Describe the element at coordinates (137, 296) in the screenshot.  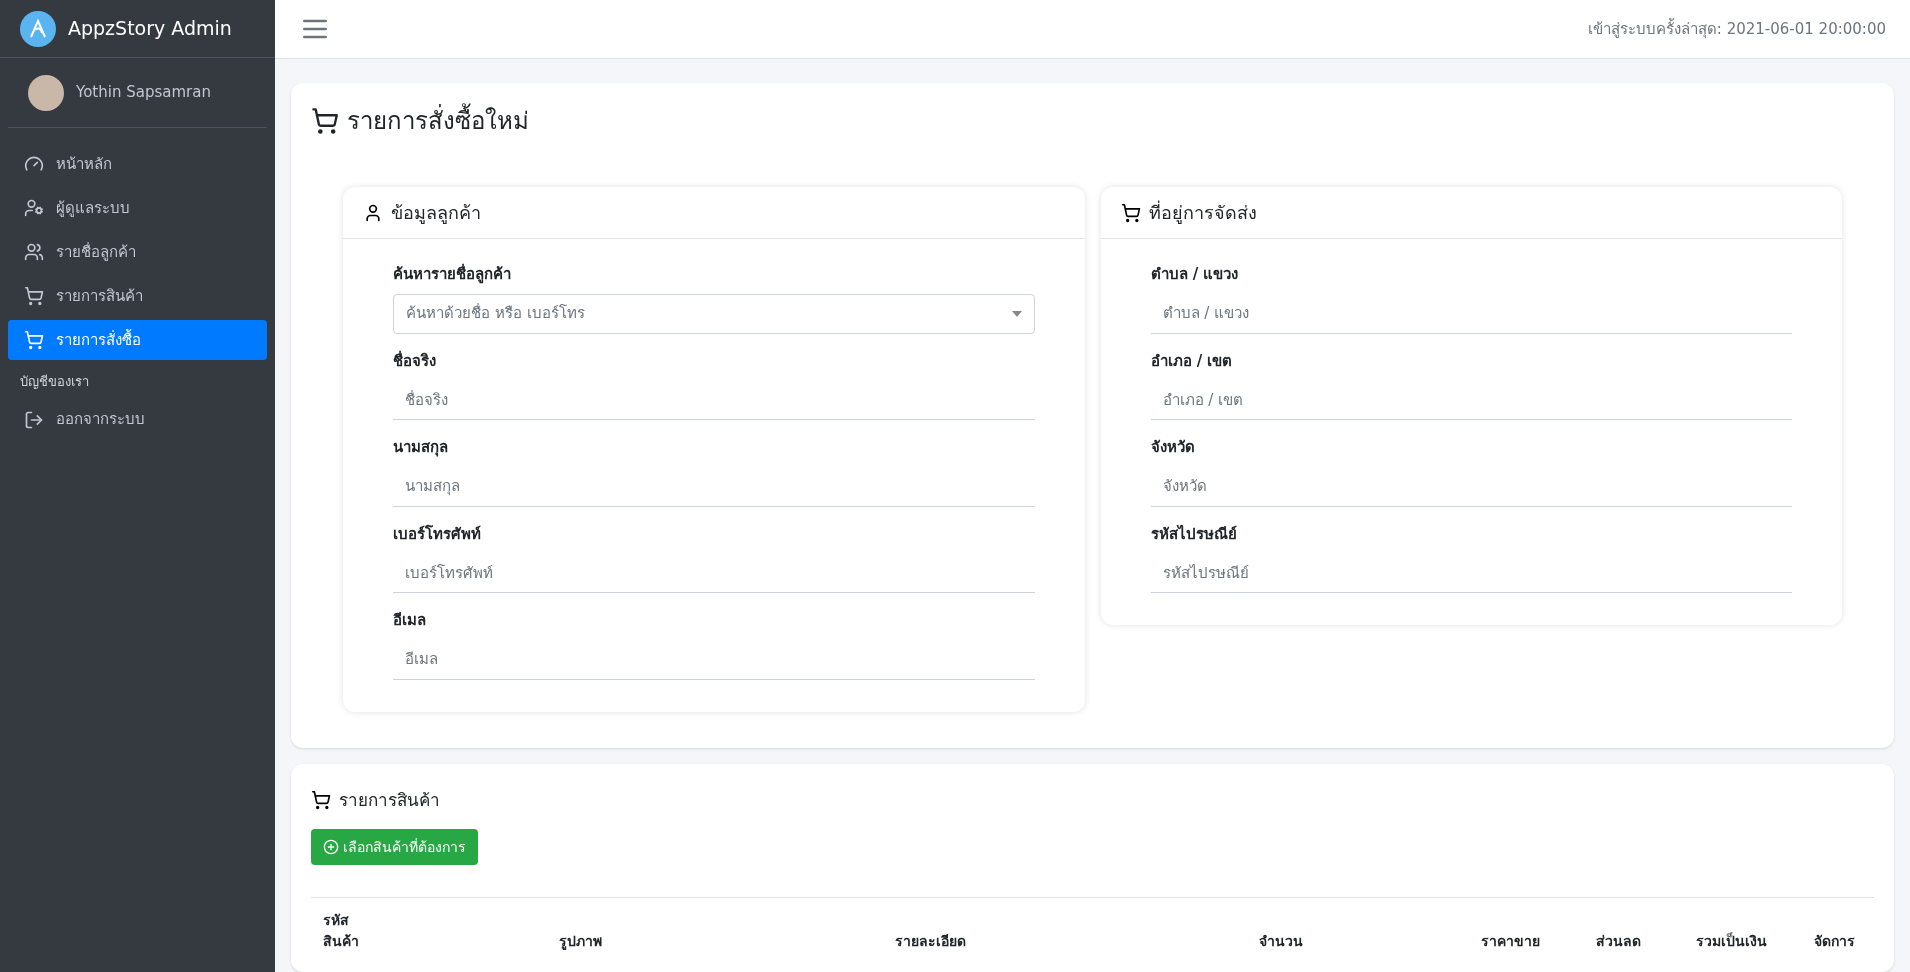
I see `sidebar-item: รายการสินค้า` at that location.